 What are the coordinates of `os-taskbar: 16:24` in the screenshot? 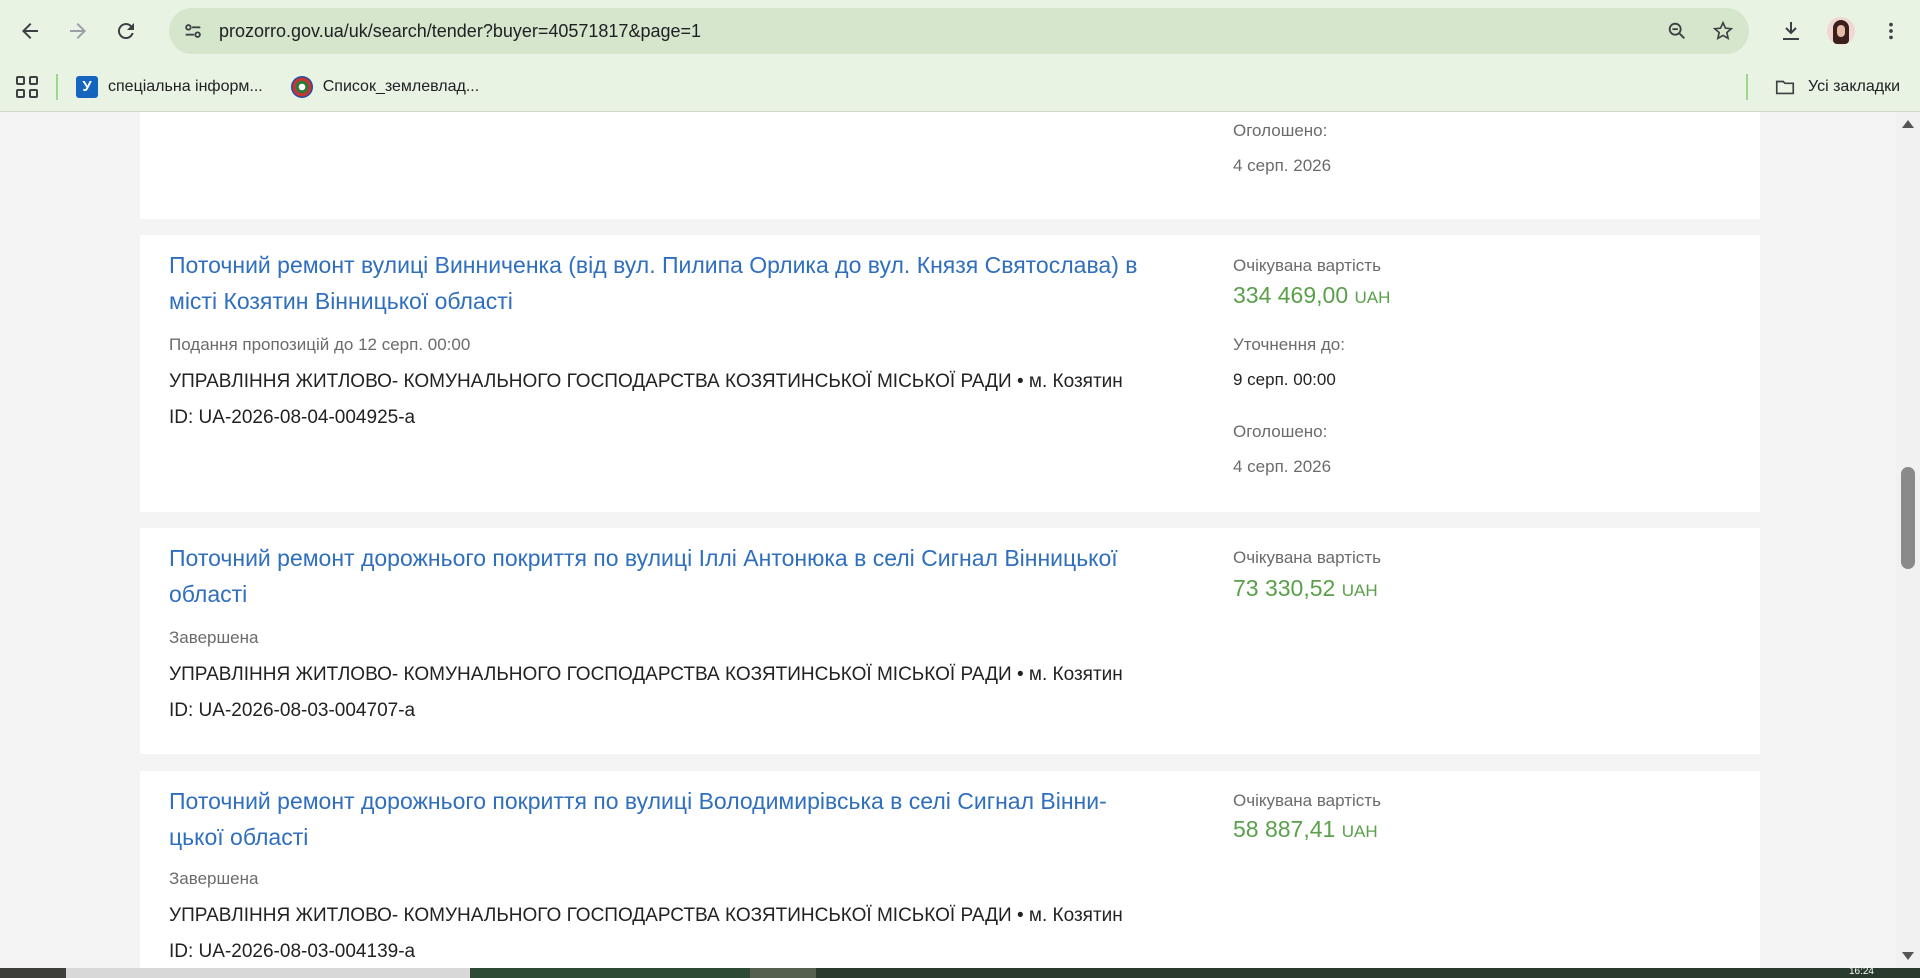 It's located at (960, 972).